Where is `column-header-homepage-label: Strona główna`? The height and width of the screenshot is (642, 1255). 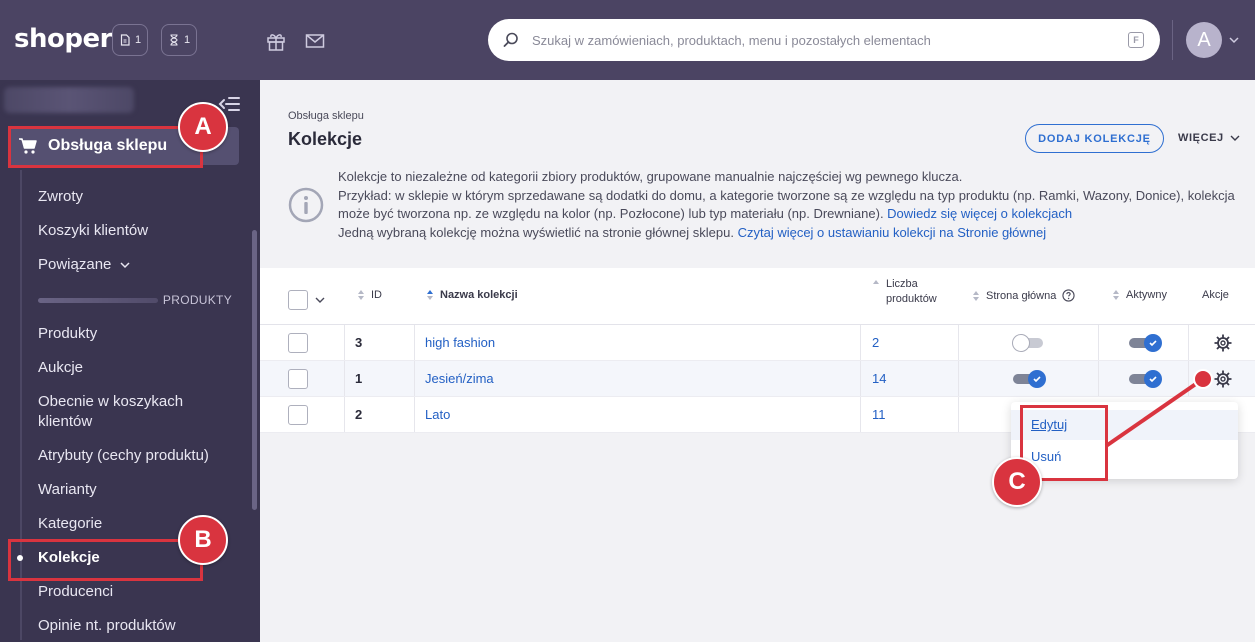
column-header-homepage-label: Strona główna is located at coordinates (1021, 295).